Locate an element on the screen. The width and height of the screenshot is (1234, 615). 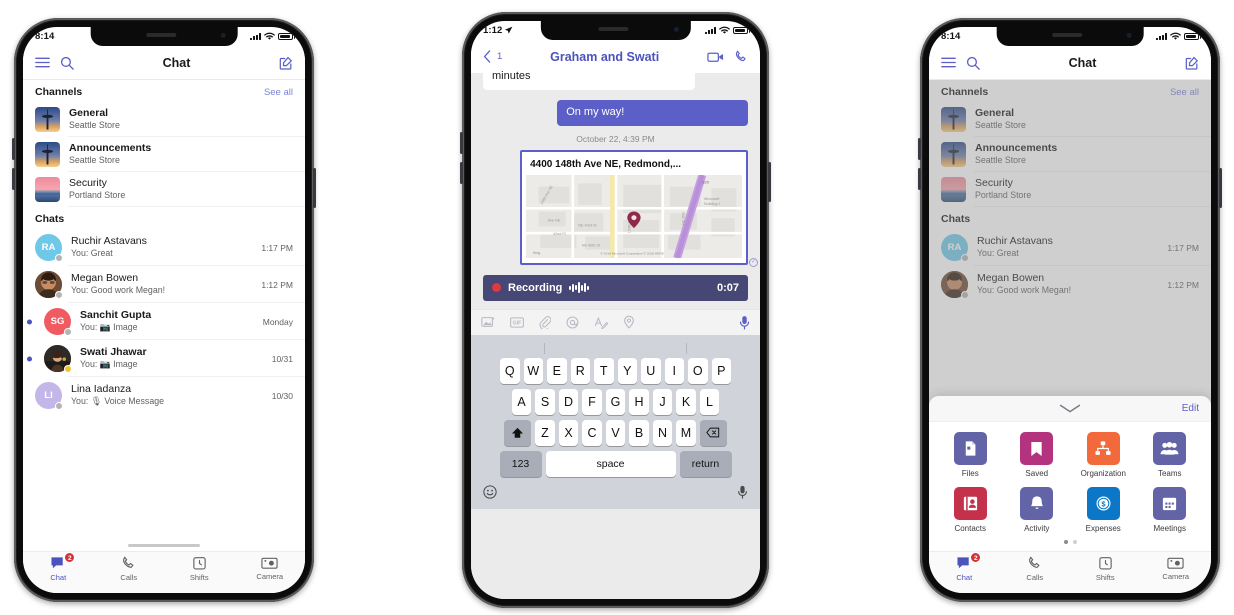
recording-bar: Recording 0:07 is located at coordinates (615, 287).